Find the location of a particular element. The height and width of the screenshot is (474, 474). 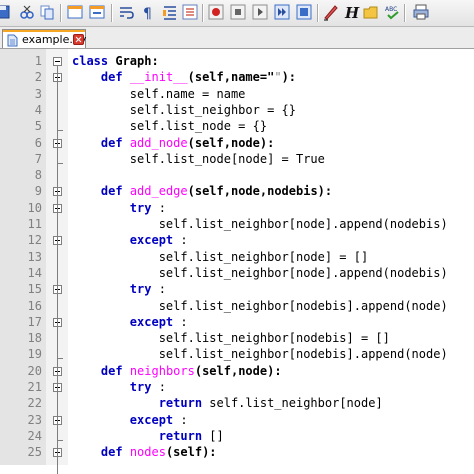

code-token: self.name = name is located at coordinates (159, 93).